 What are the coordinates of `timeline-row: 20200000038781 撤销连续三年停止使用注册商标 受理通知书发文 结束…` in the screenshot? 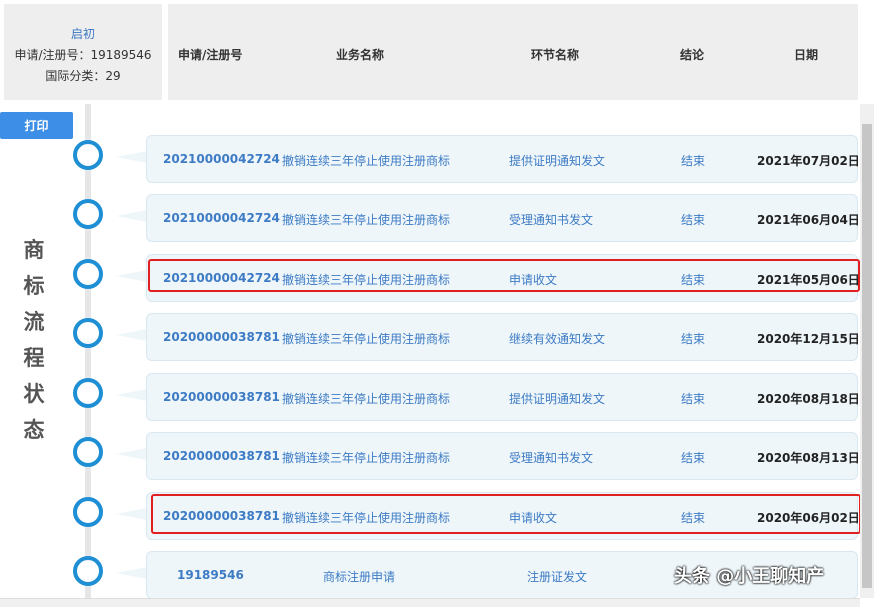 It's located at (430, 457).